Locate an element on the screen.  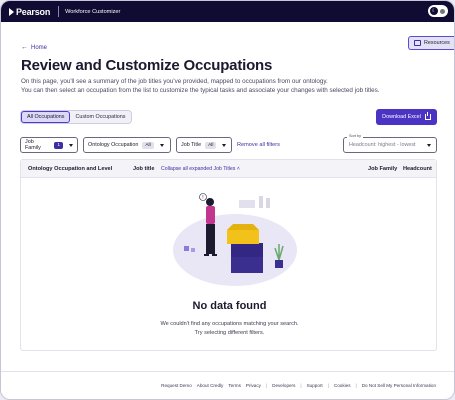
app-title: Workforce Customizer is located at coordinates (93, 11).